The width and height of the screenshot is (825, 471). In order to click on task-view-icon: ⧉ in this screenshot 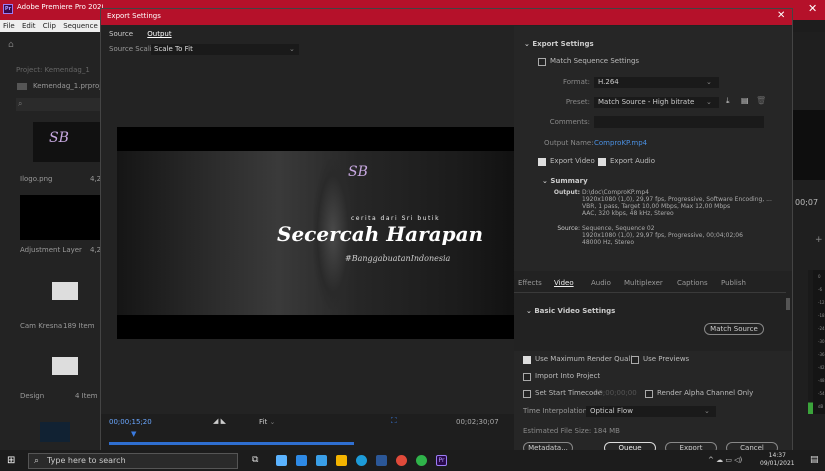, I will do `click(255, 460)`.